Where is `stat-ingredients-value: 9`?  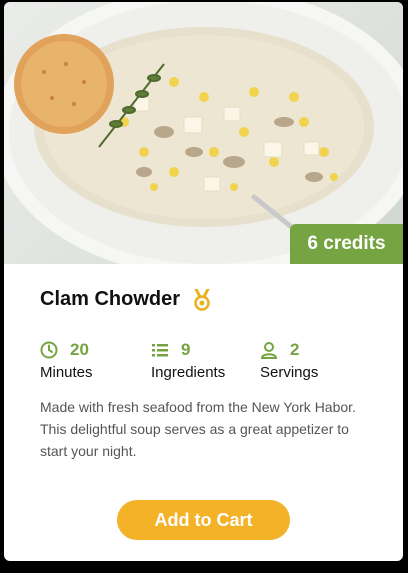
stat-ingredients-value: 9 is located at coordinates (186, 349).